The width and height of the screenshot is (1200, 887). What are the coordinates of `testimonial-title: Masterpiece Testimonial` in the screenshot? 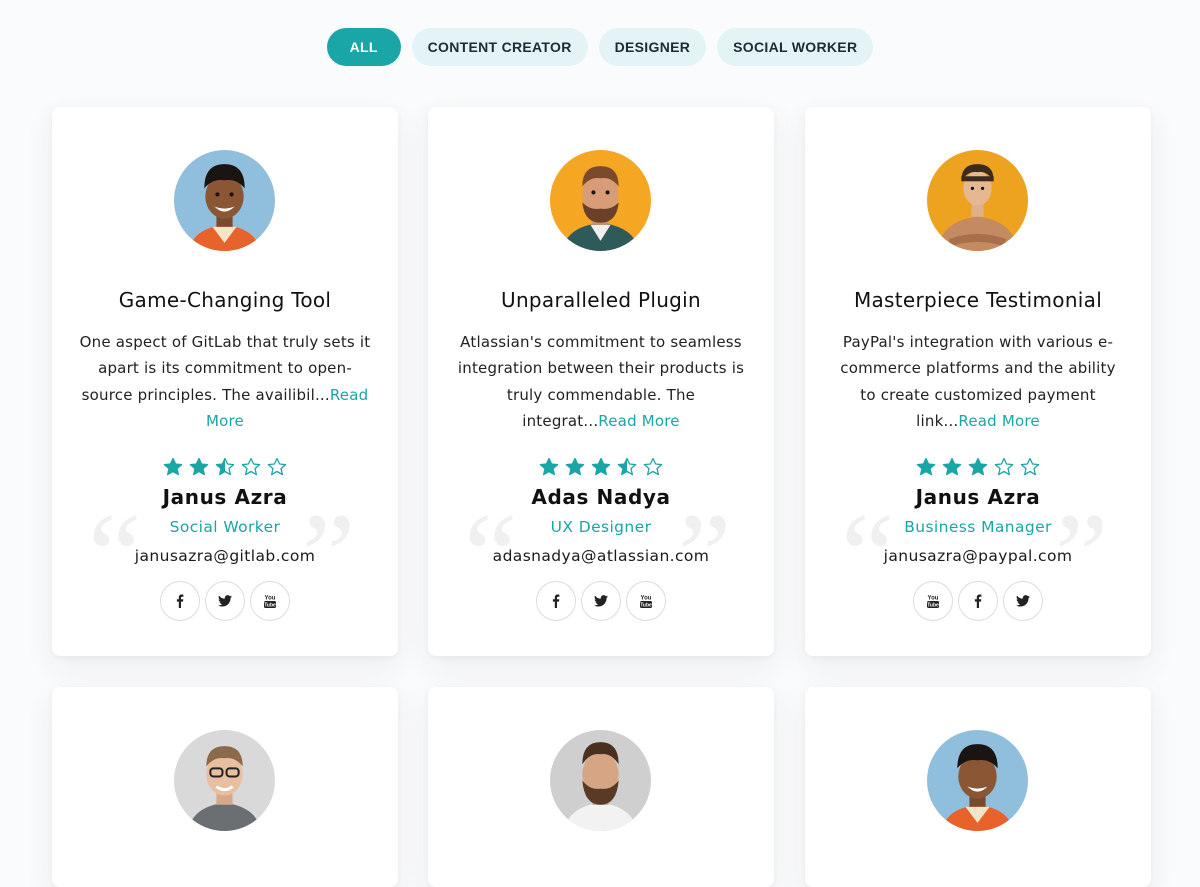 It's located at (978, 300).